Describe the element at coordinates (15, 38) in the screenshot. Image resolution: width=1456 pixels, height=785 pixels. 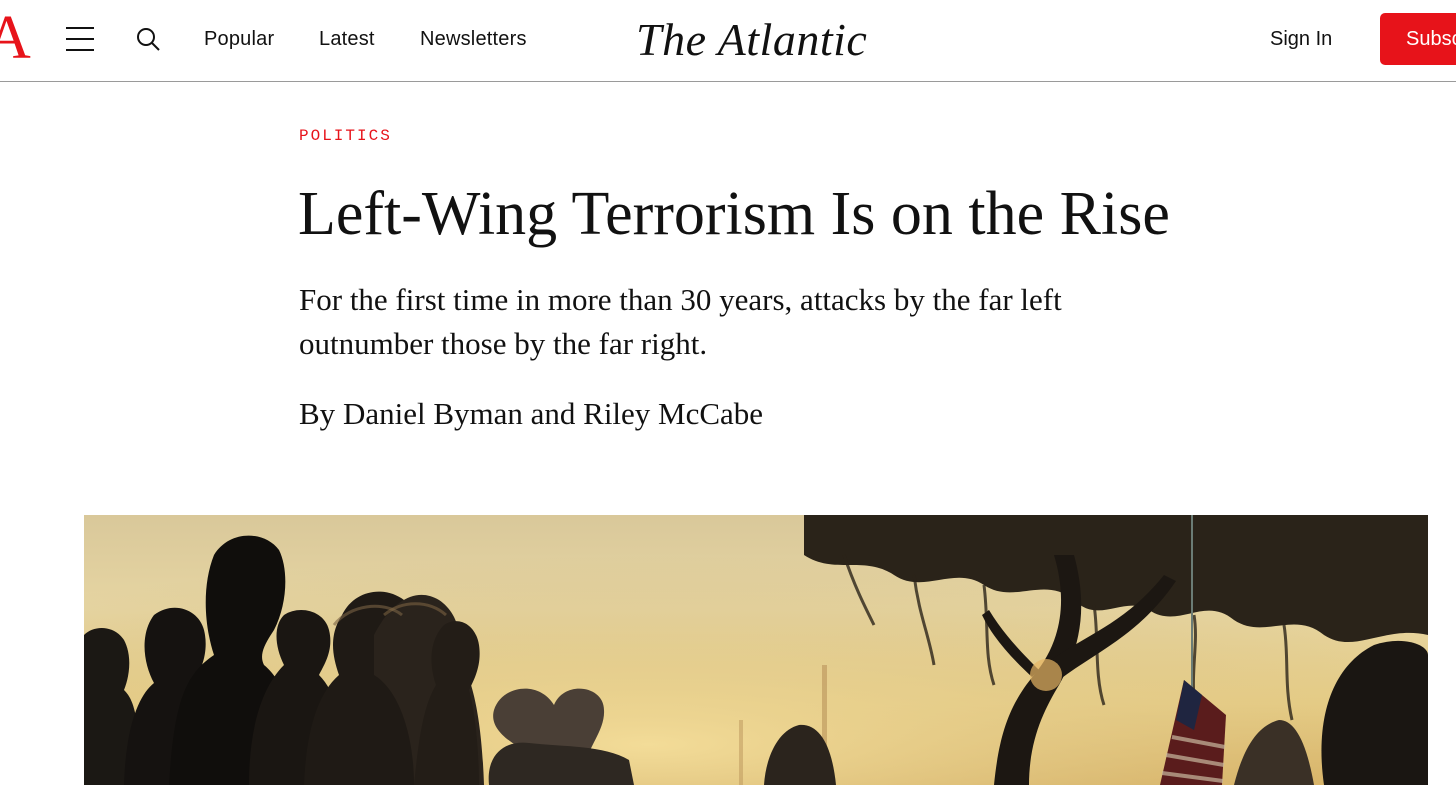
I see `atlantic-logo: A` at that location.